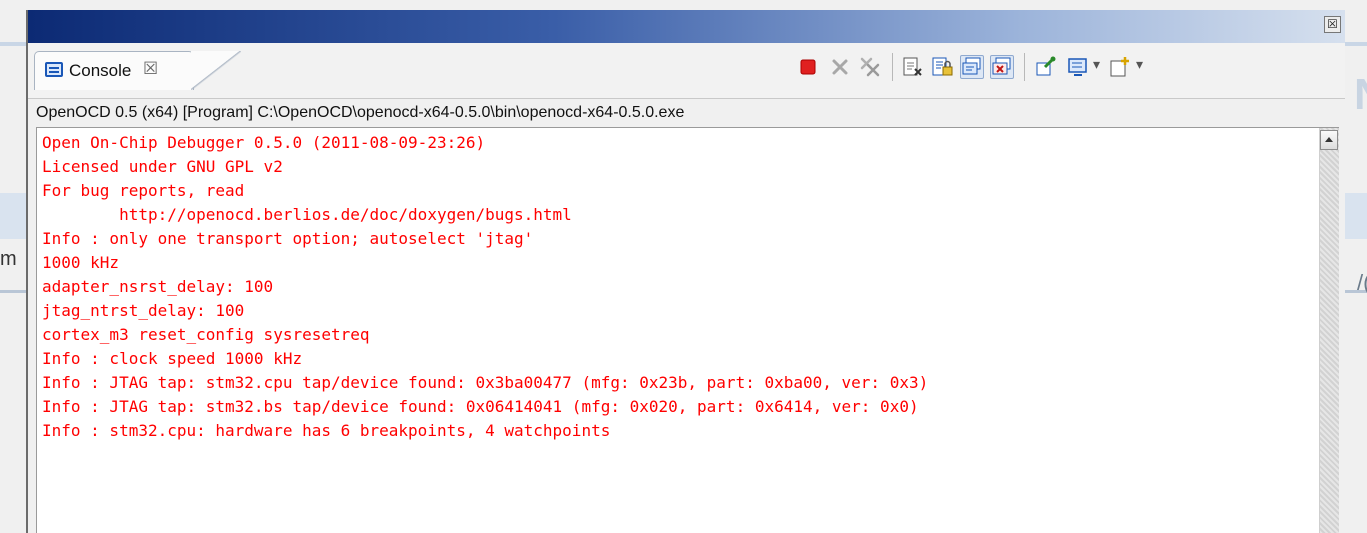 Image resolution: width=1367 pixels, height=533 pixels. I want to click on display-selected-console-icon, so click(1077, 67).